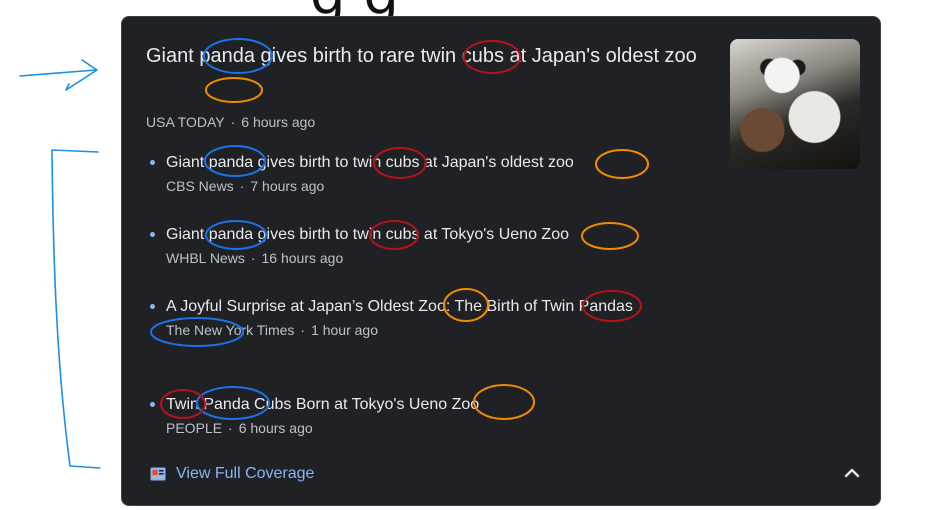 The height and width of the screenshot is (510, 937). What do you see at coordinates (230, 330) in the screenshot?
I see `story-source: The New York Times` at bounding box center [230, 330].